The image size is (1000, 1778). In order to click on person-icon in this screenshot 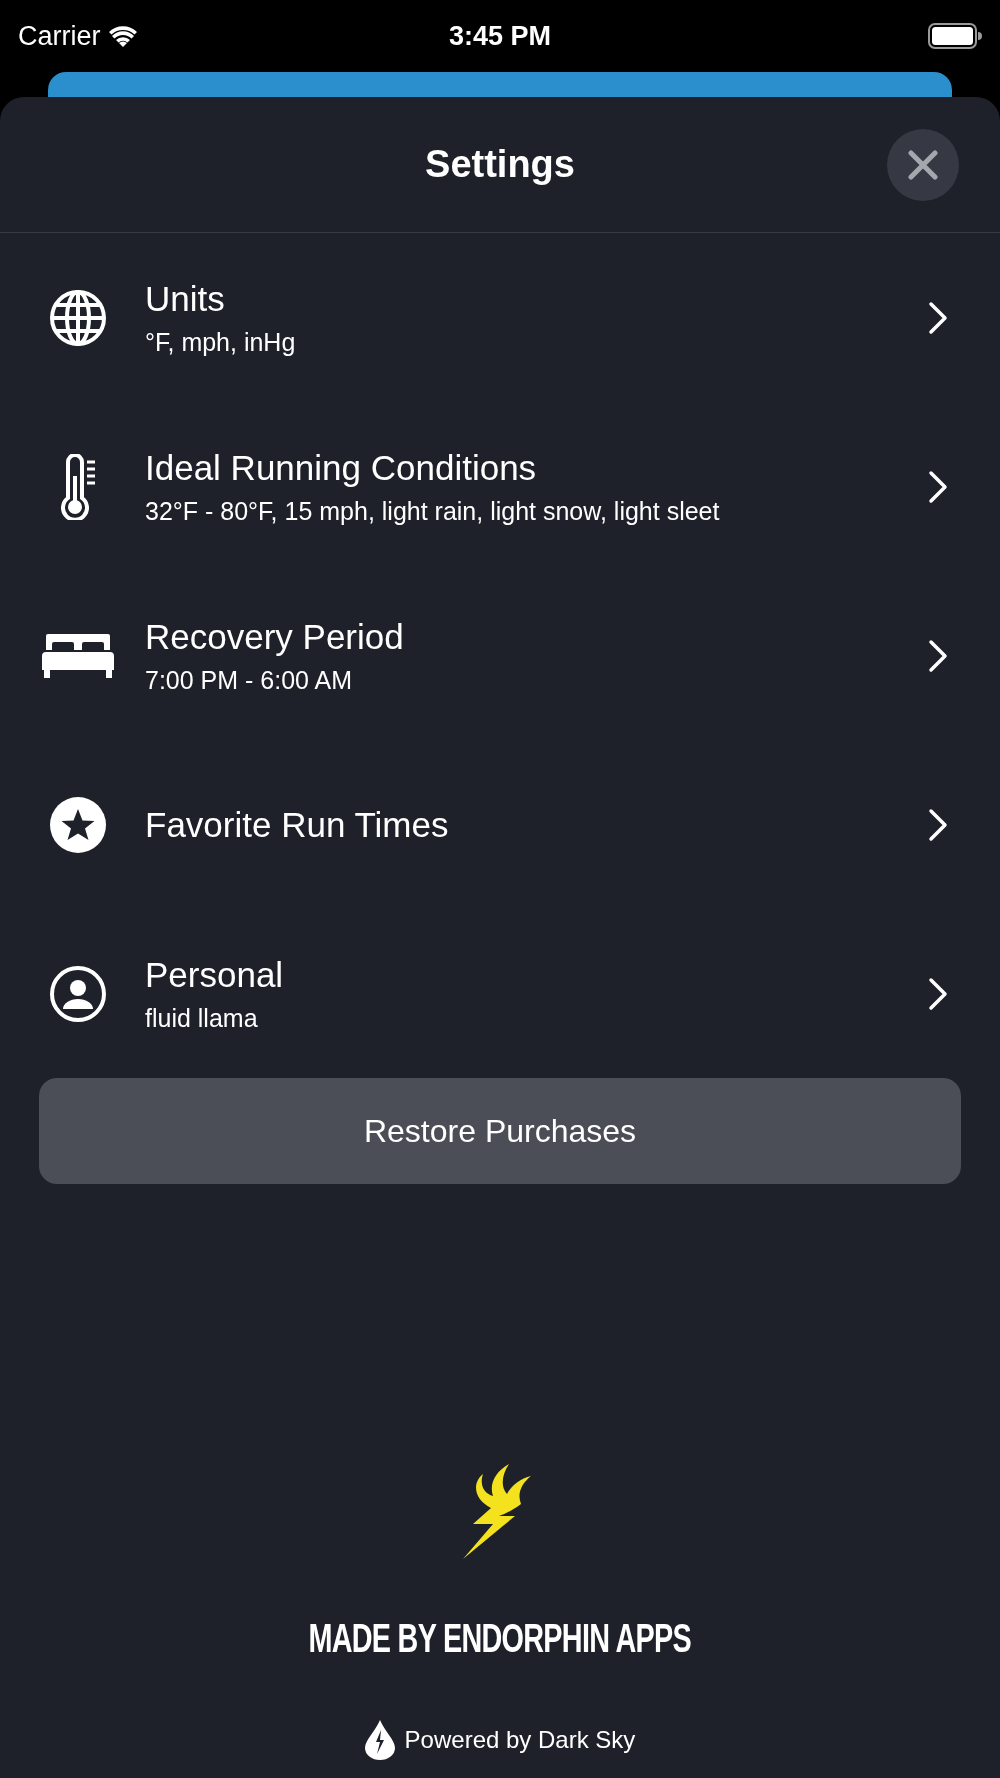, I will do `click(77, 993)`.